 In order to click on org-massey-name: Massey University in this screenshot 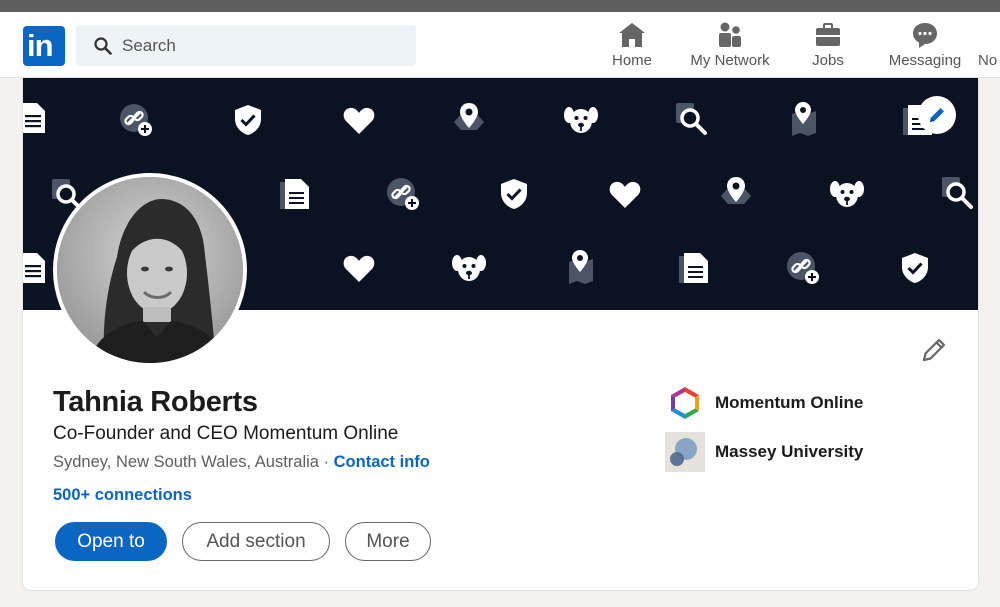, I will do `click(789, 451)`.